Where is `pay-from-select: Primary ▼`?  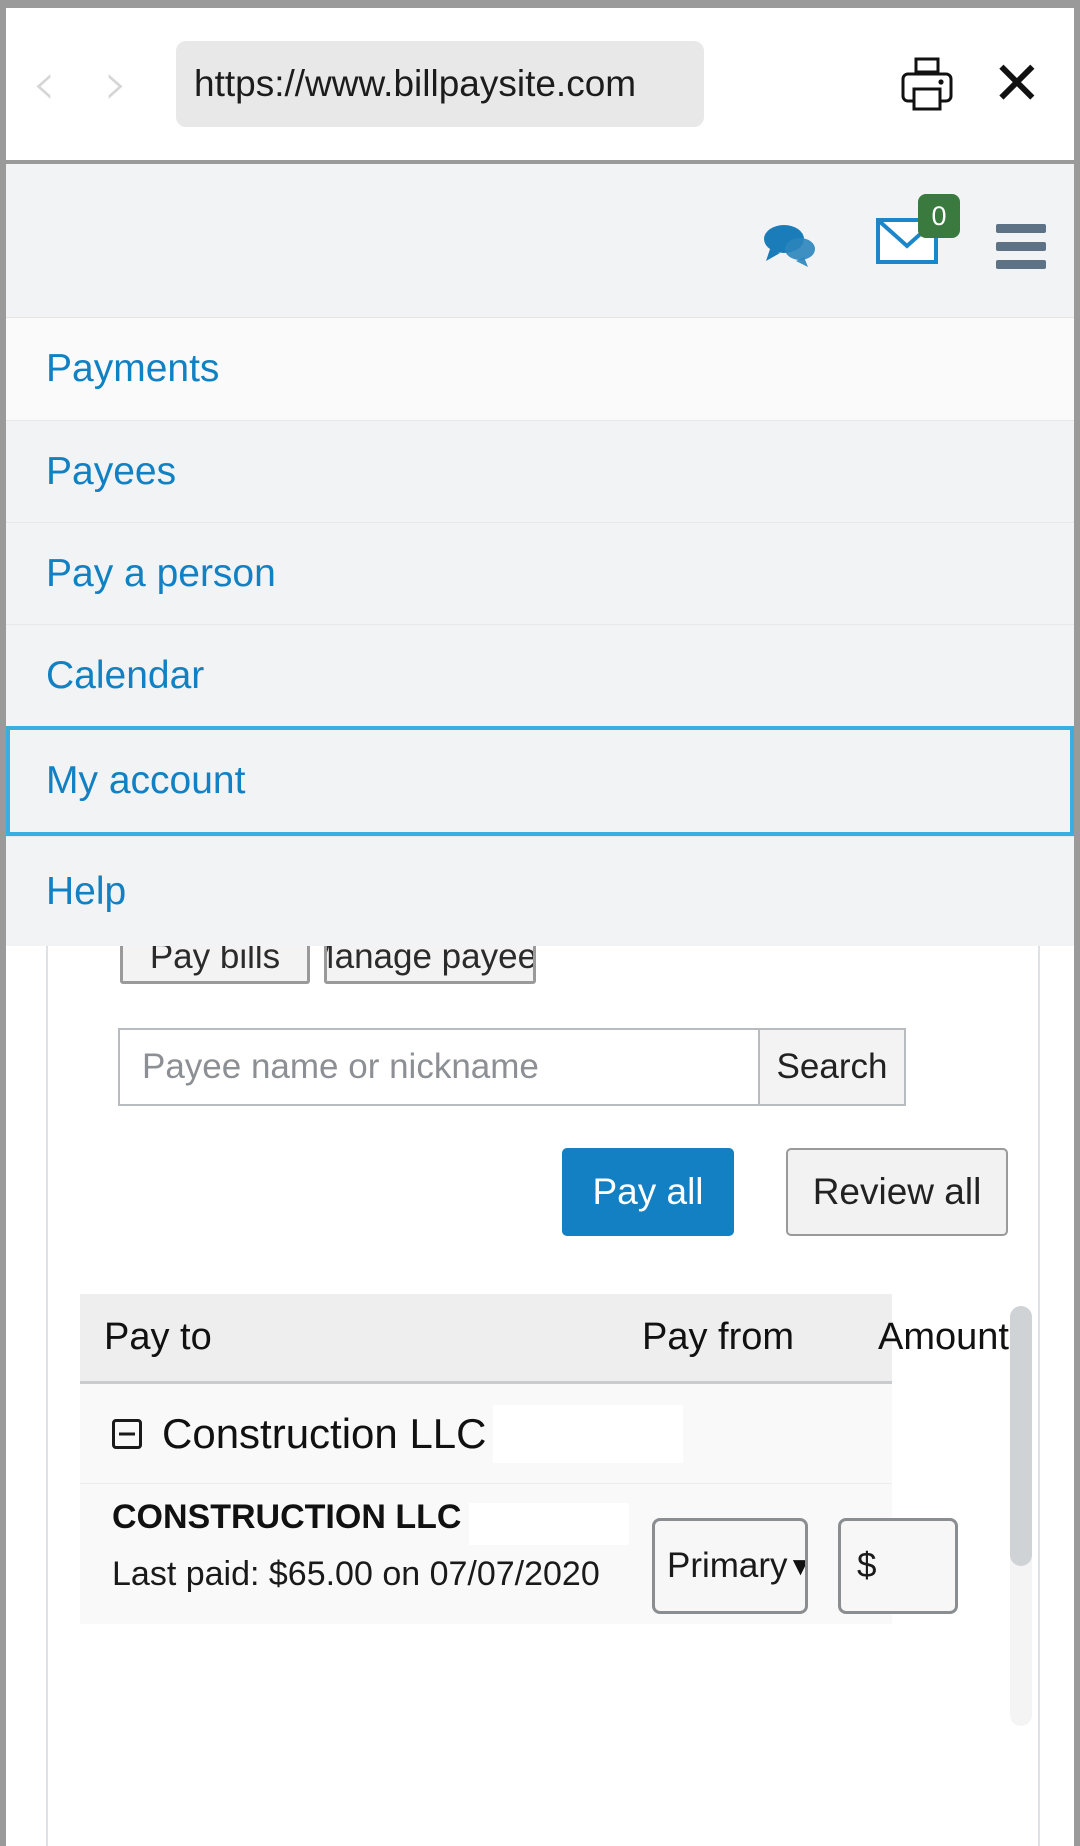
pay-from-select: Primary ▼ is located at coordinates (730, 1566).